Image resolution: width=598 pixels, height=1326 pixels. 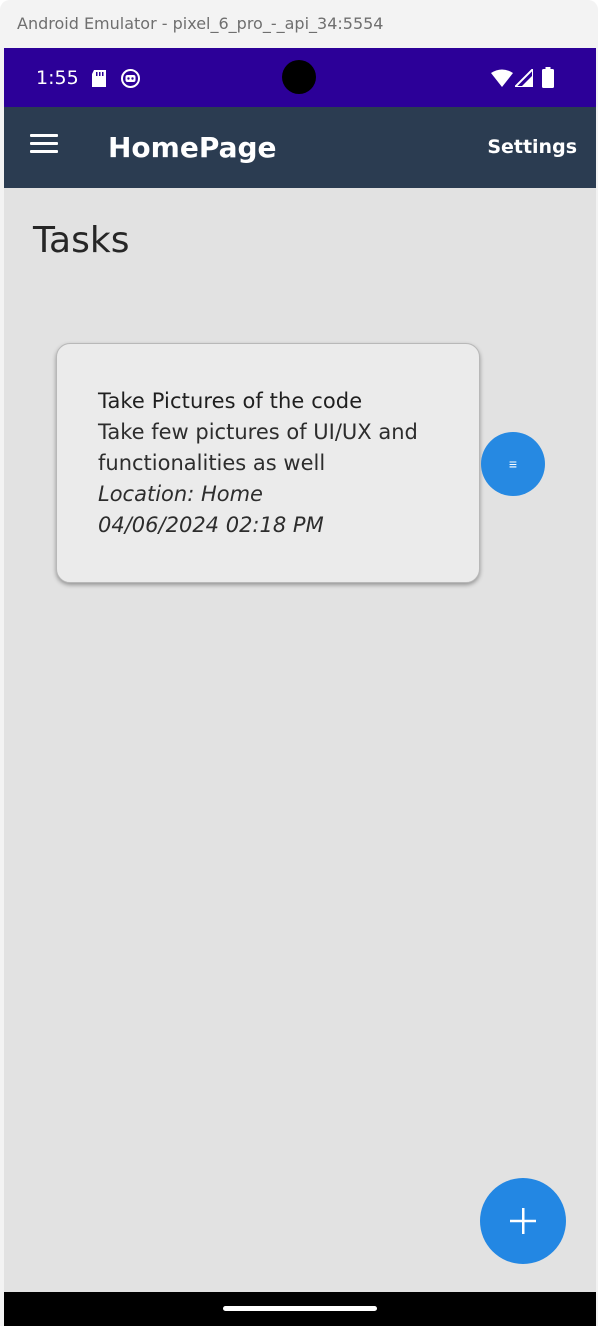 What do you see at coordinates (502, 78) in the screenshot?
I see `wifi-icon` at bounding box center [502, 78].